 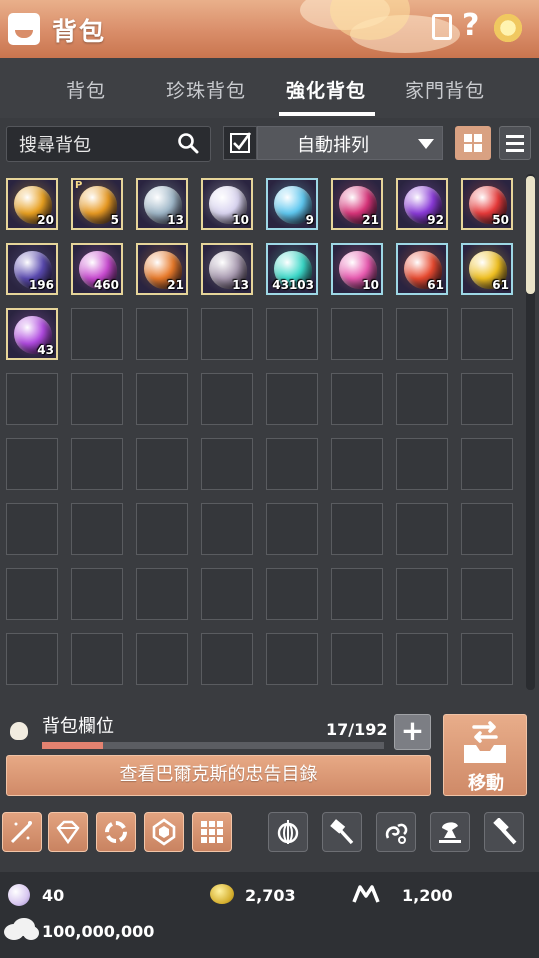 I want to click on auto-sort-checkbox, so click(x=240, y=143).